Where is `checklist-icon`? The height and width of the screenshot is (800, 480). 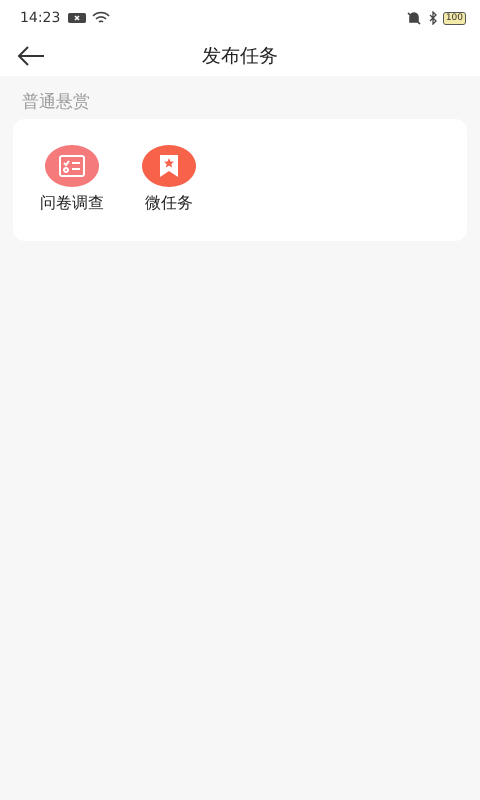 checklist-icon is located at coordinates (72, 166).